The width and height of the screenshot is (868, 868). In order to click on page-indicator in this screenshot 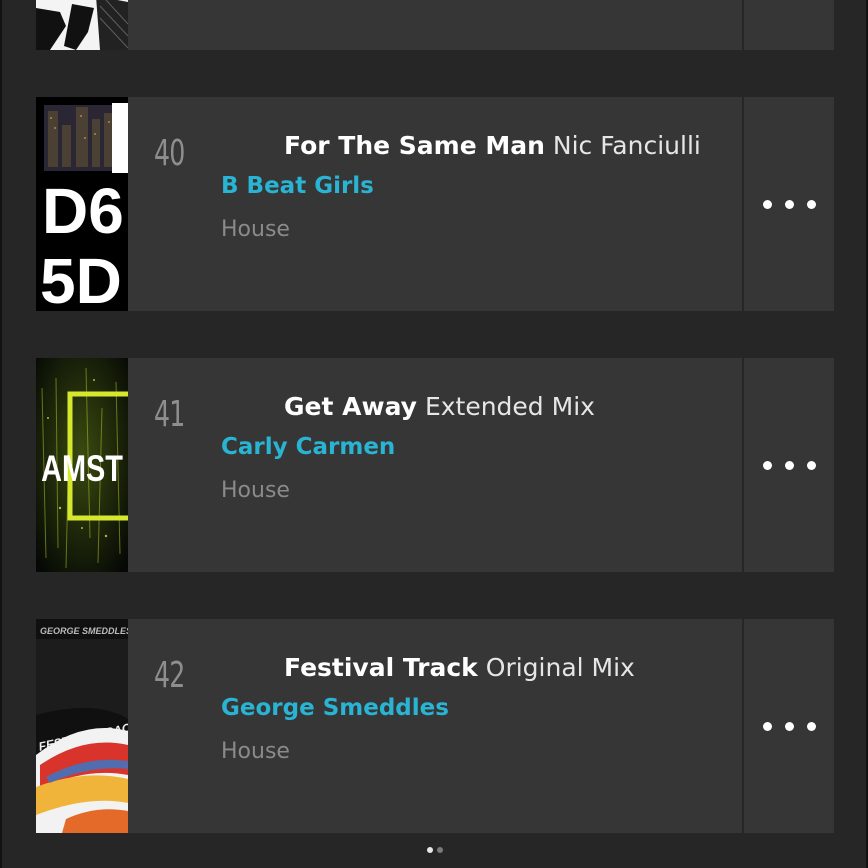, I will do `click(435, 850)`.